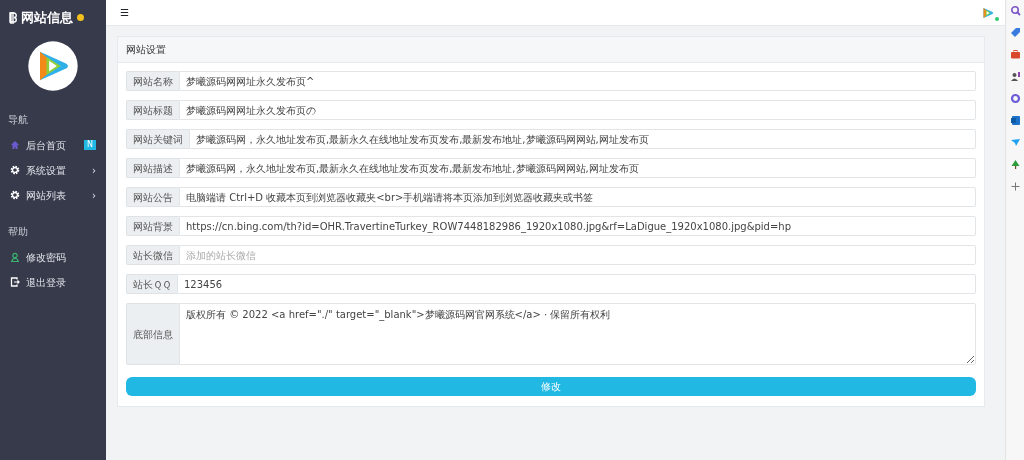  Describe the element at coordinates (18, 231) in the screenshot. I see `section-title: 帮助` at that location.